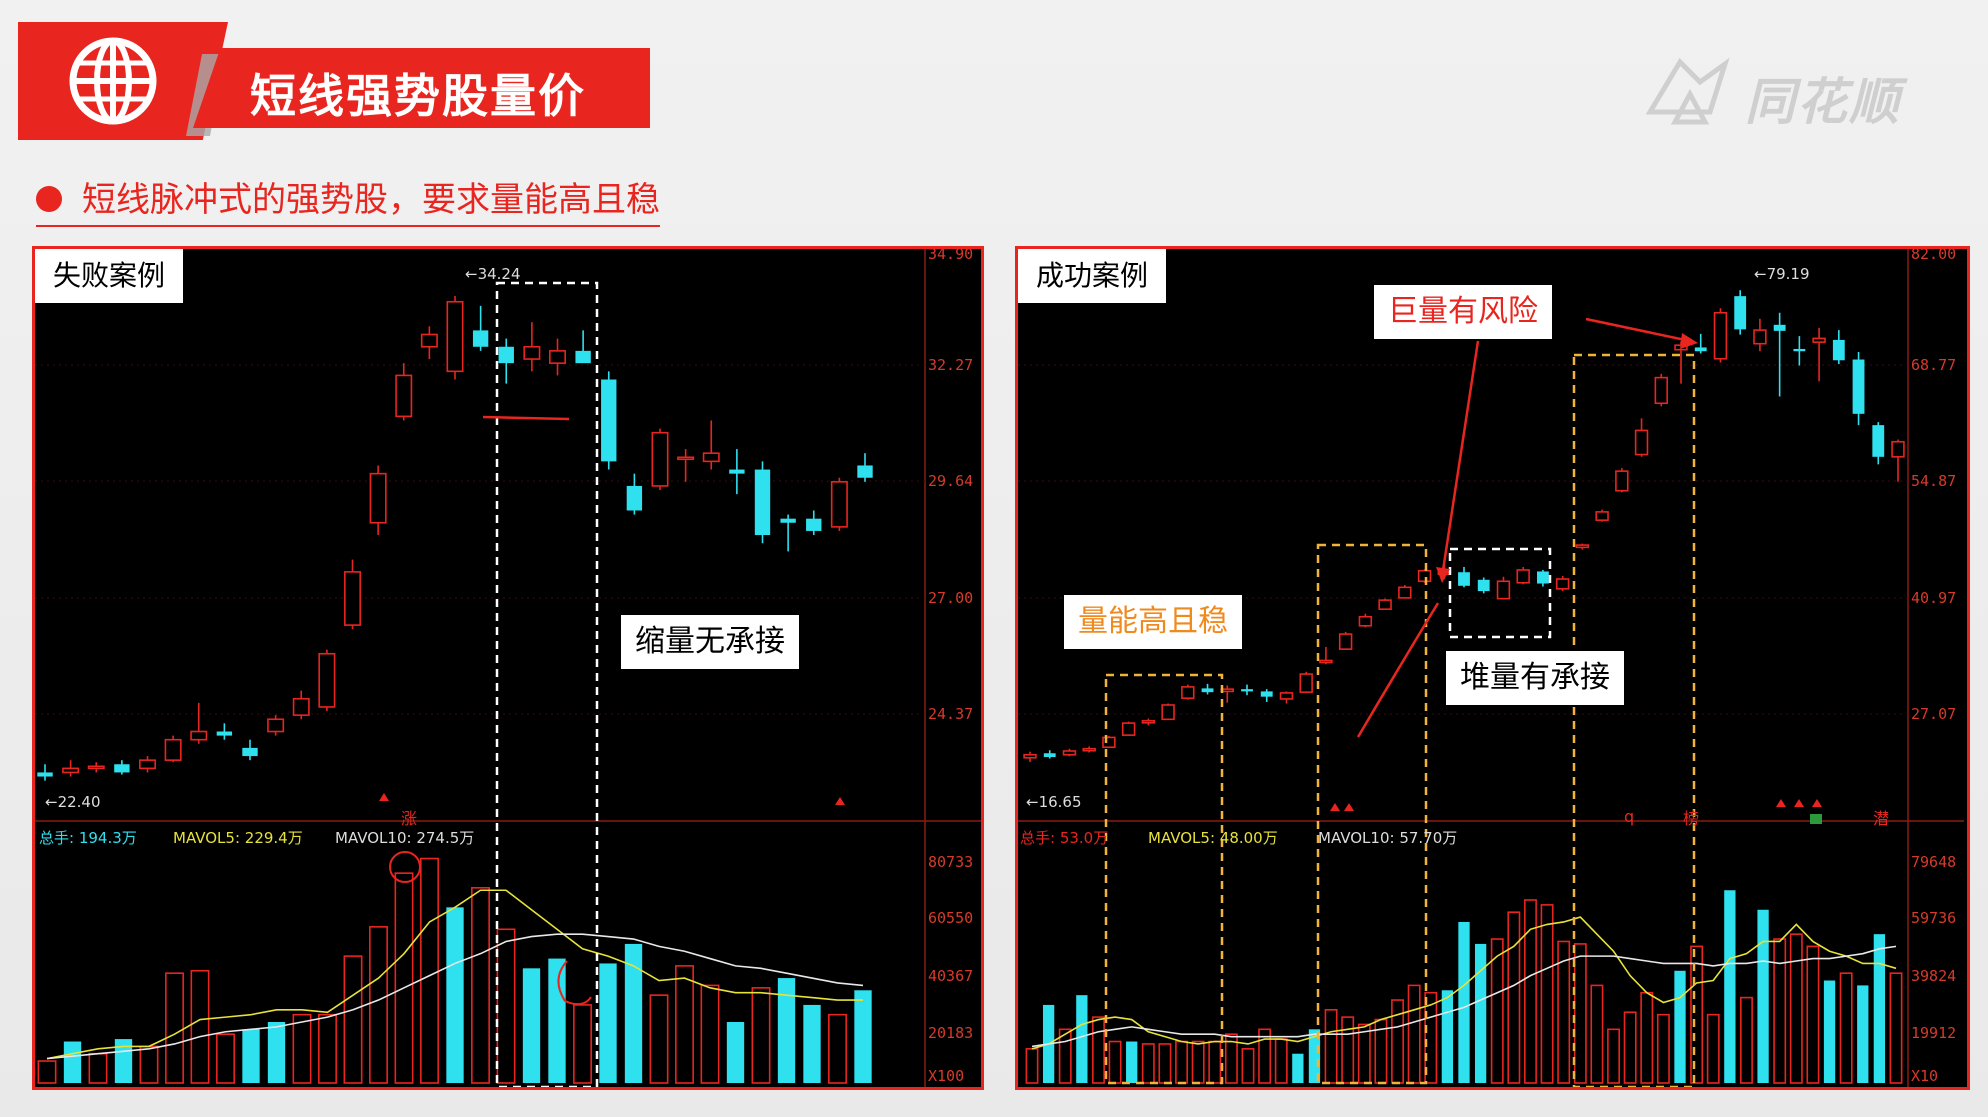  Describe the element at coordinates (409, 818) in the screenshot. I see `limit-up-marker: 涨` at that location.